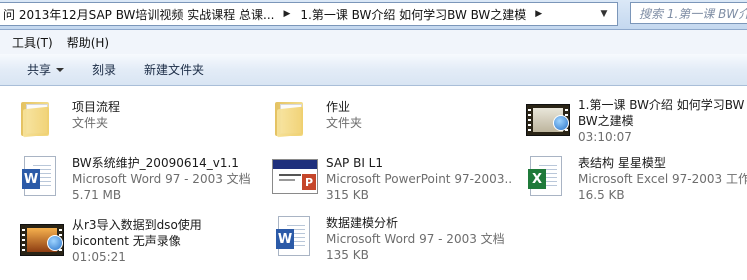  I want to click on search-input: 搜索 1.第一课 BW介绍, so click(688, 13).